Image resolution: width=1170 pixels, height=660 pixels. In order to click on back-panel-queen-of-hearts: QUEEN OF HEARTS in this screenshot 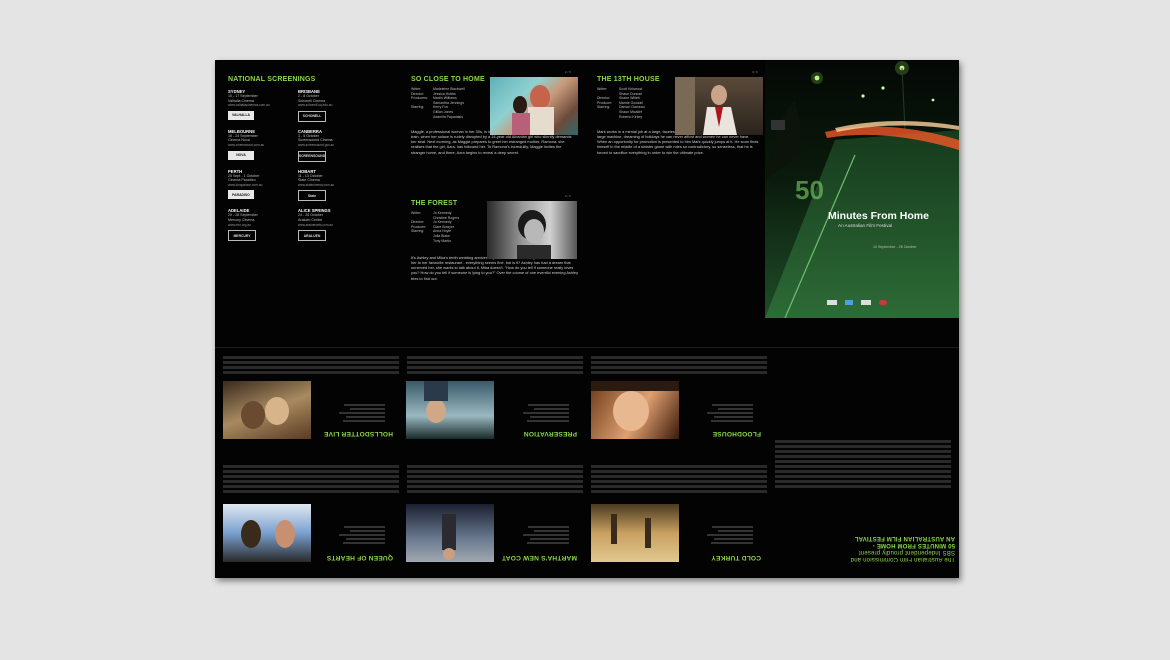, I will do `click(354, 557)`.